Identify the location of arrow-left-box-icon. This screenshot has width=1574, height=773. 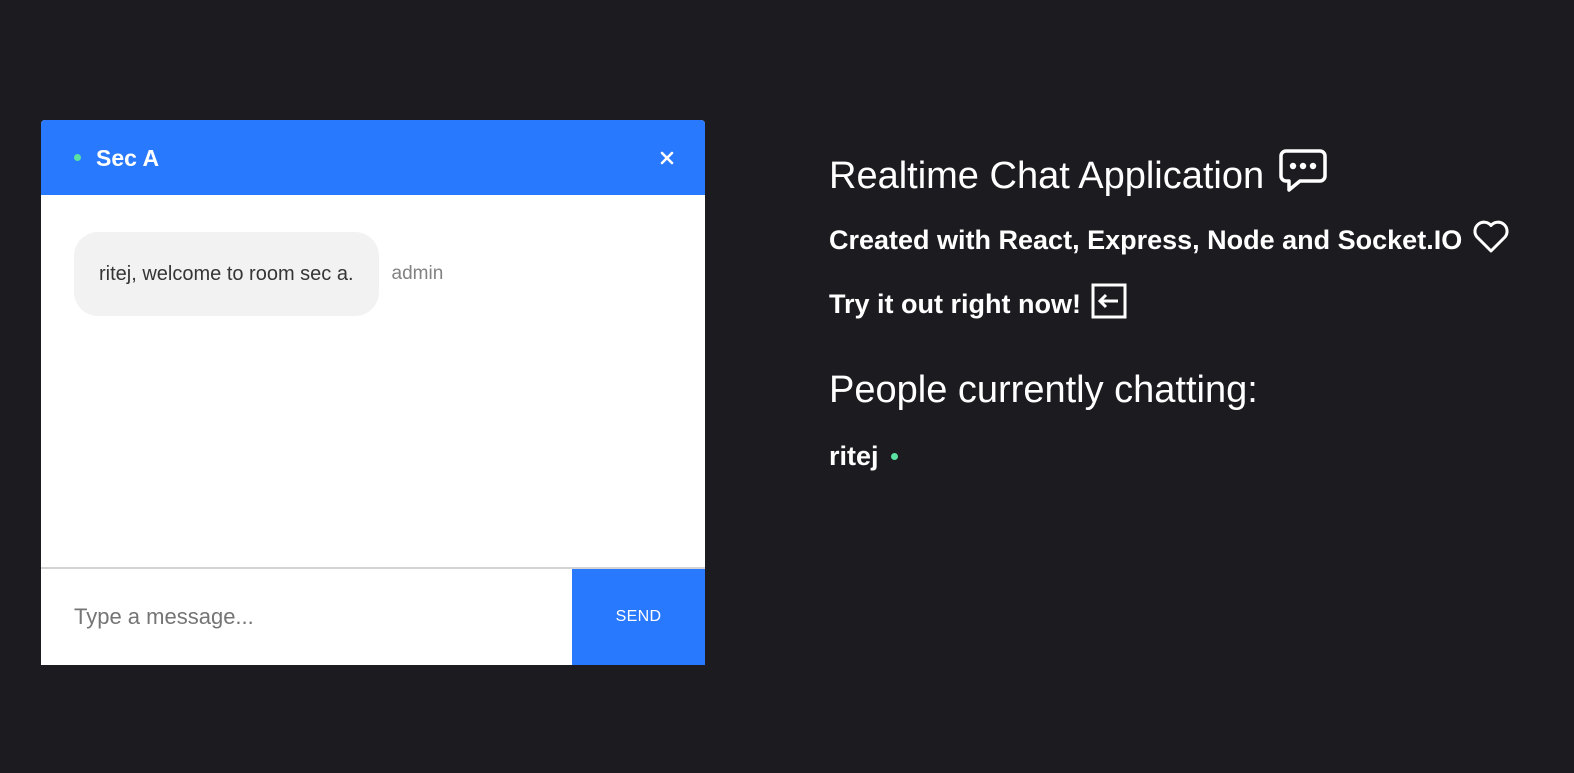
(1109, 304).